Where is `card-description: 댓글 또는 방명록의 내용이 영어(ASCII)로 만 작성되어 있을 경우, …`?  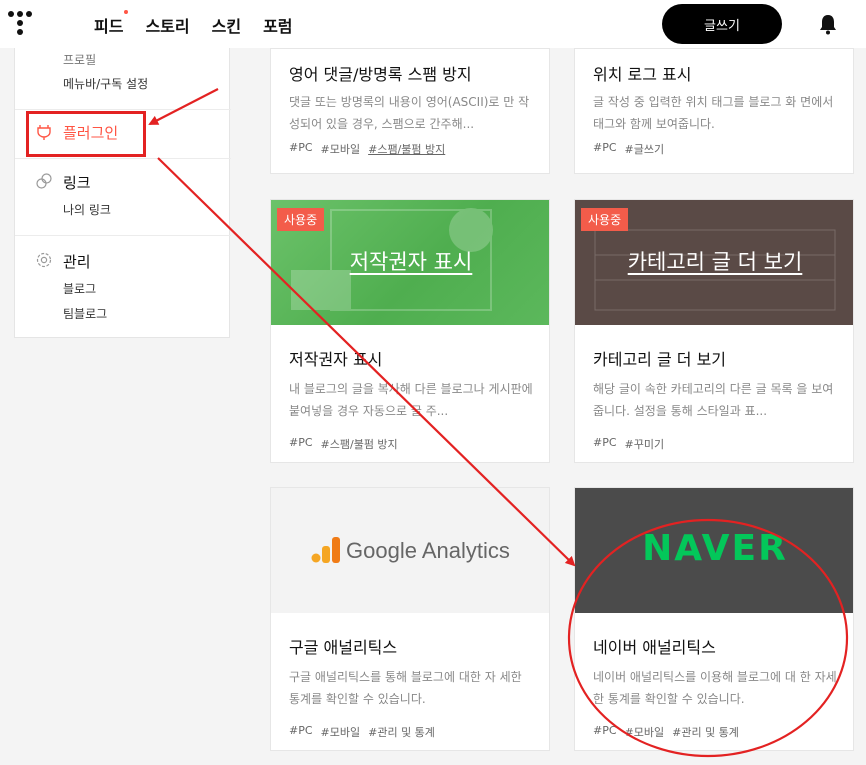
card-description: 댓글 또는 방명록의 내용이 영어(ASCII)로 만 작성되어 있을 경우, … is located at coordinates (409, 113).